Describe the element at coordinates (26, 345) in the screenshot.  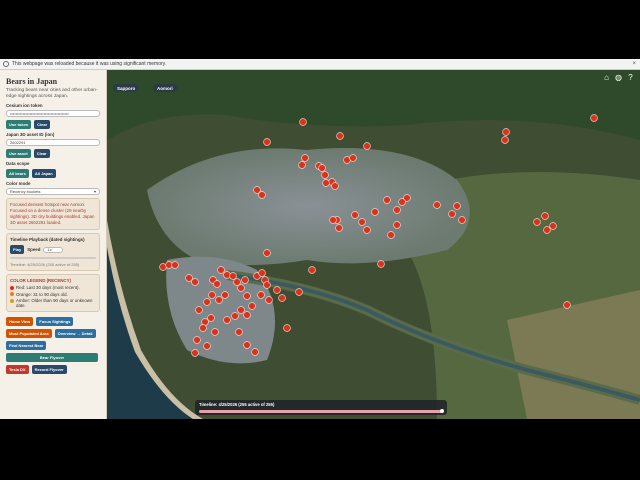
I see `find-nearest-button: Find Nearest Bear` at that location.